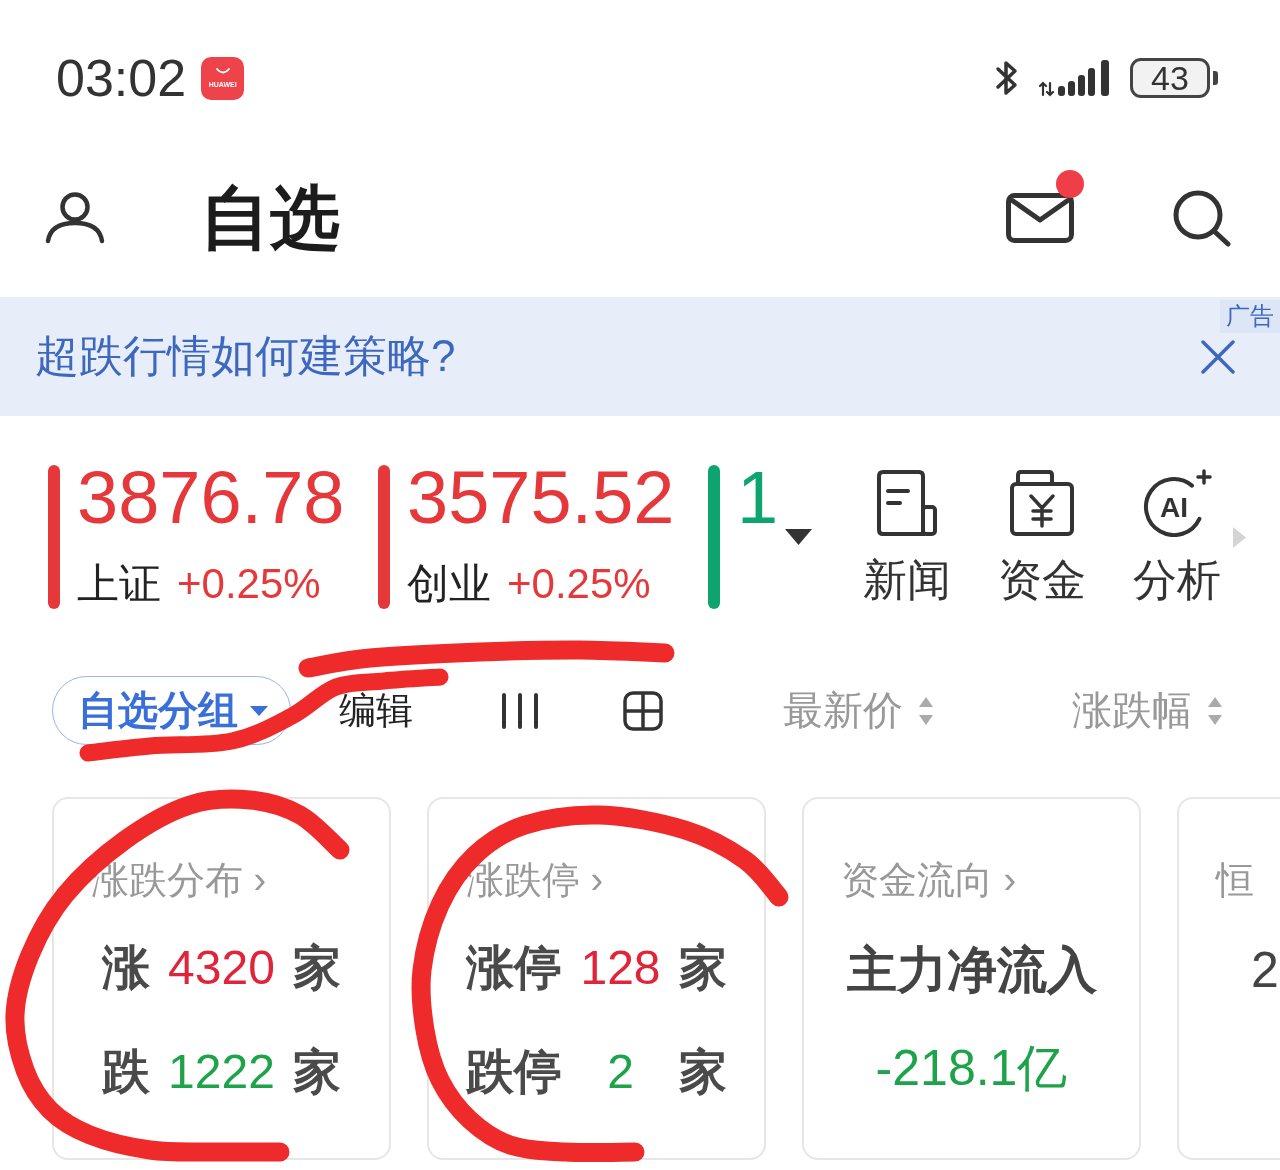  I want to click on index-value: 3876.78, so click(211, 498).